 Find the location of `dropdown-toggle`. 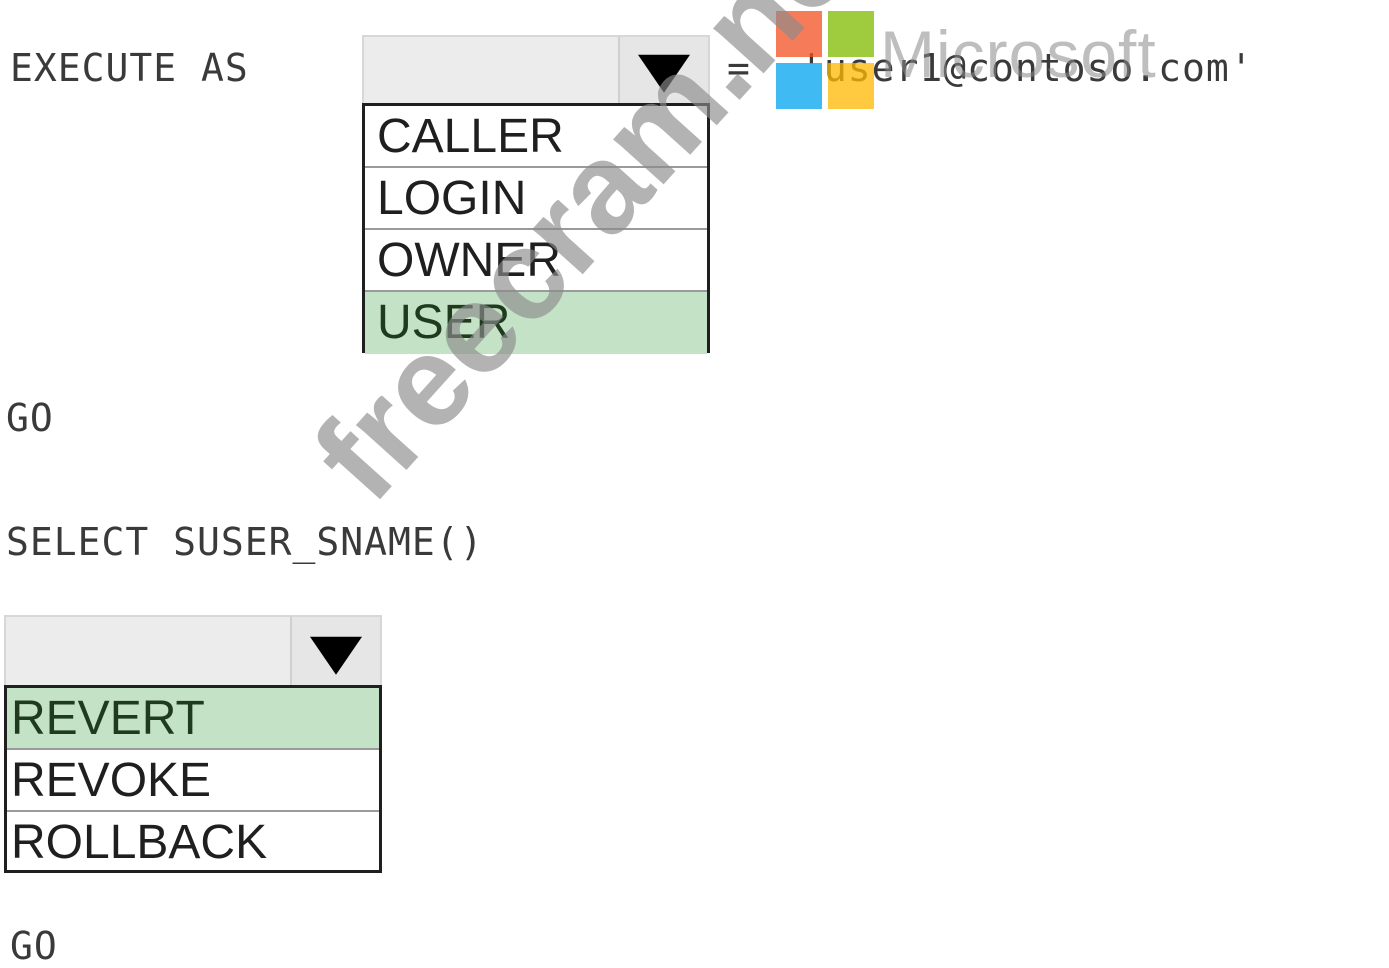

dropdown-toggle is located at coordinates (335, 652).